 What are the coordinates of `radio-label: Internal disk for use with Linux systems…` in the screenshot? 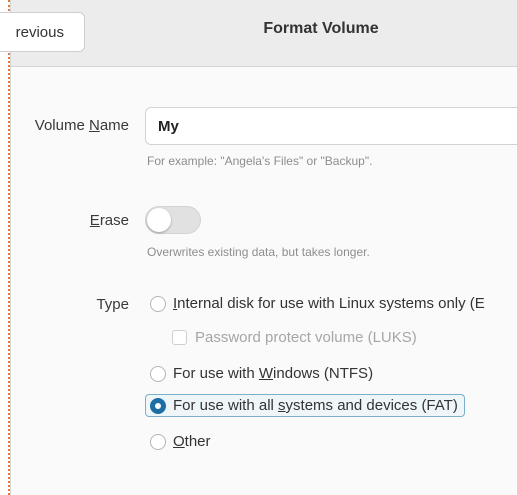 It's located at (329, 303).